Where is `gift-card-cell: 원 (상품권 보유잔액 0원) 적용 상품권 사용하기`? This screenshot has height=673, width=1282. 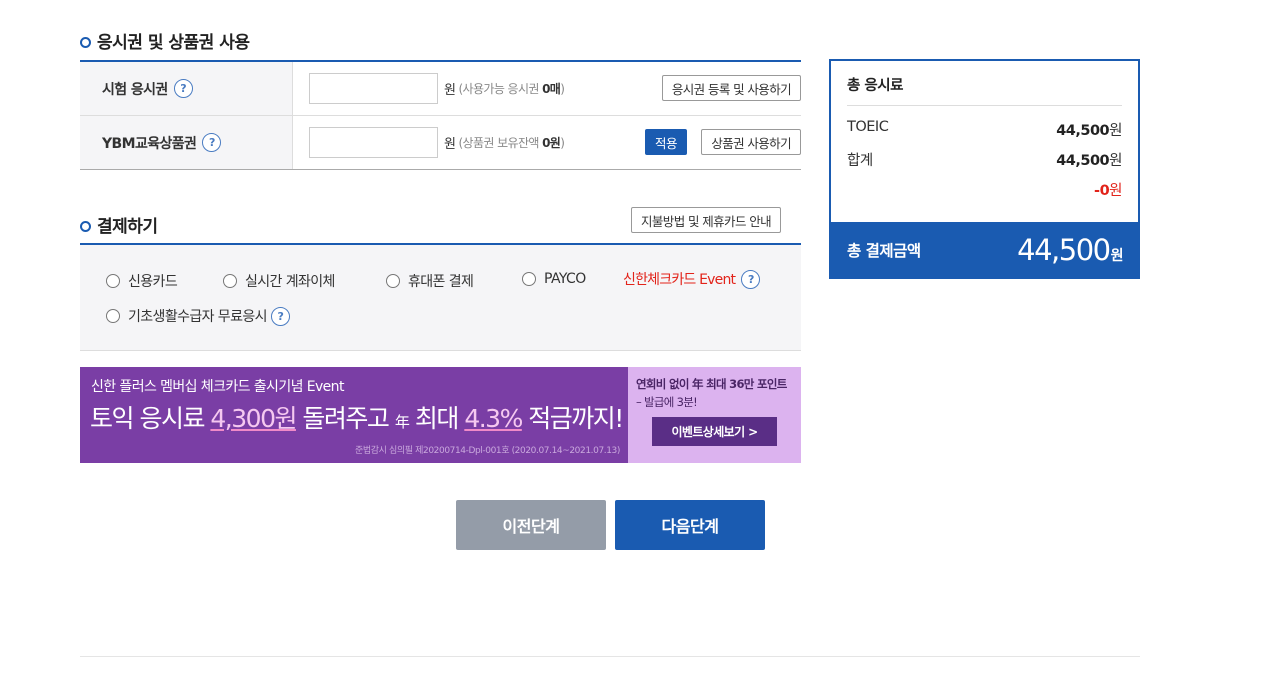 gift-card-cell: 원 (상품권 보유잔액 0원) 적용 상품권 사용하기 is located at coordinates (547, 142).